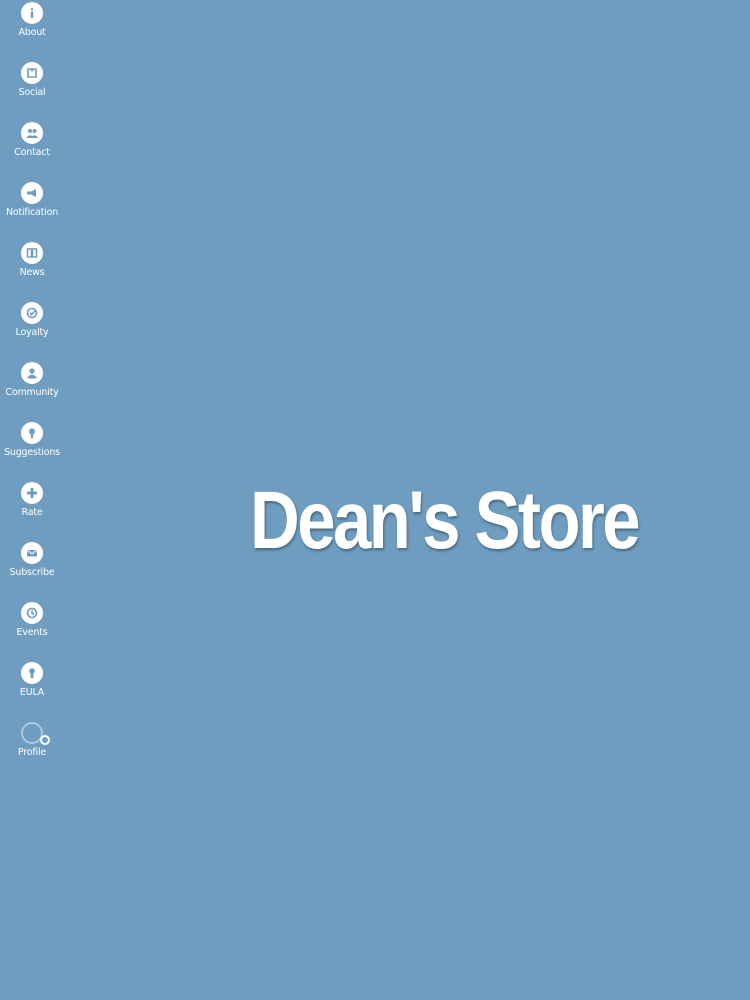 This screenshot has height=1000, width=750. I want to click on sidebar-item-label: Rate, so click(32, 512).